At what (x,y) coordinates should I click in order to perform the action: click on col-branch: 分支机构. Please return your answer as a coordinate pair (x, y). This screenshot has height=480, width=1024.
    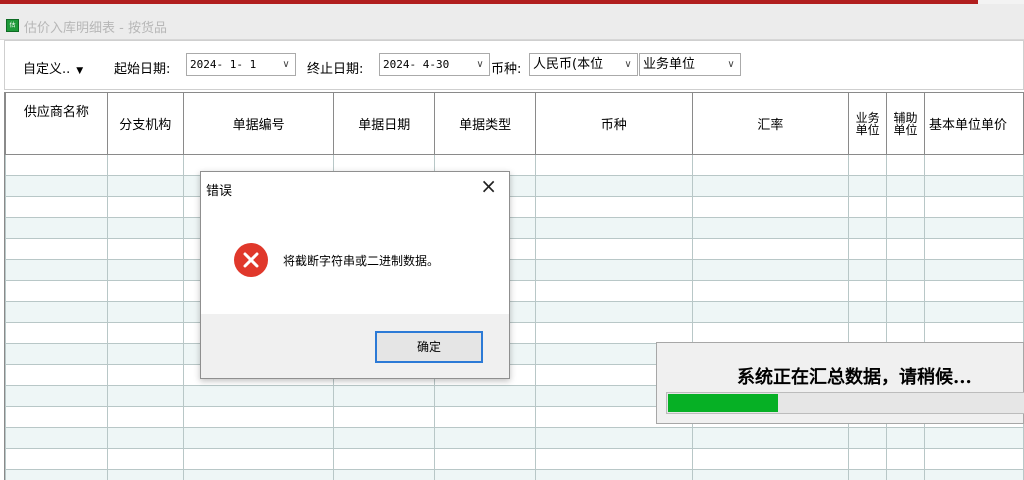
    Looking at the image, I should click on (145, 123).